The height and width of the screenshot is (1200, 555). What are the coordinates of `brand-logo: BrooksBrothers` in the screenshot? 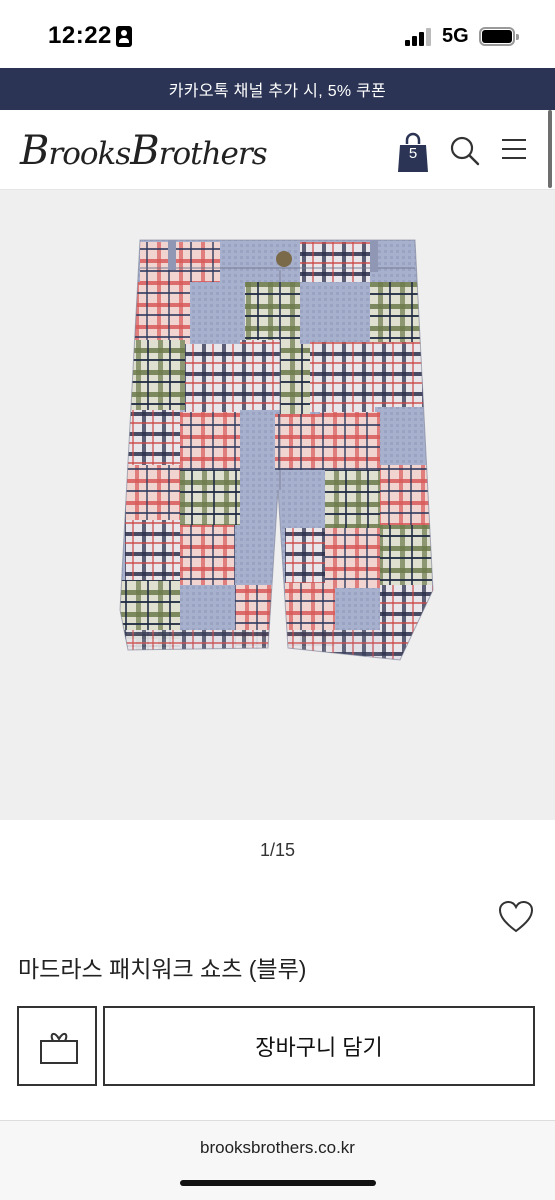 It's located at (144, 151).